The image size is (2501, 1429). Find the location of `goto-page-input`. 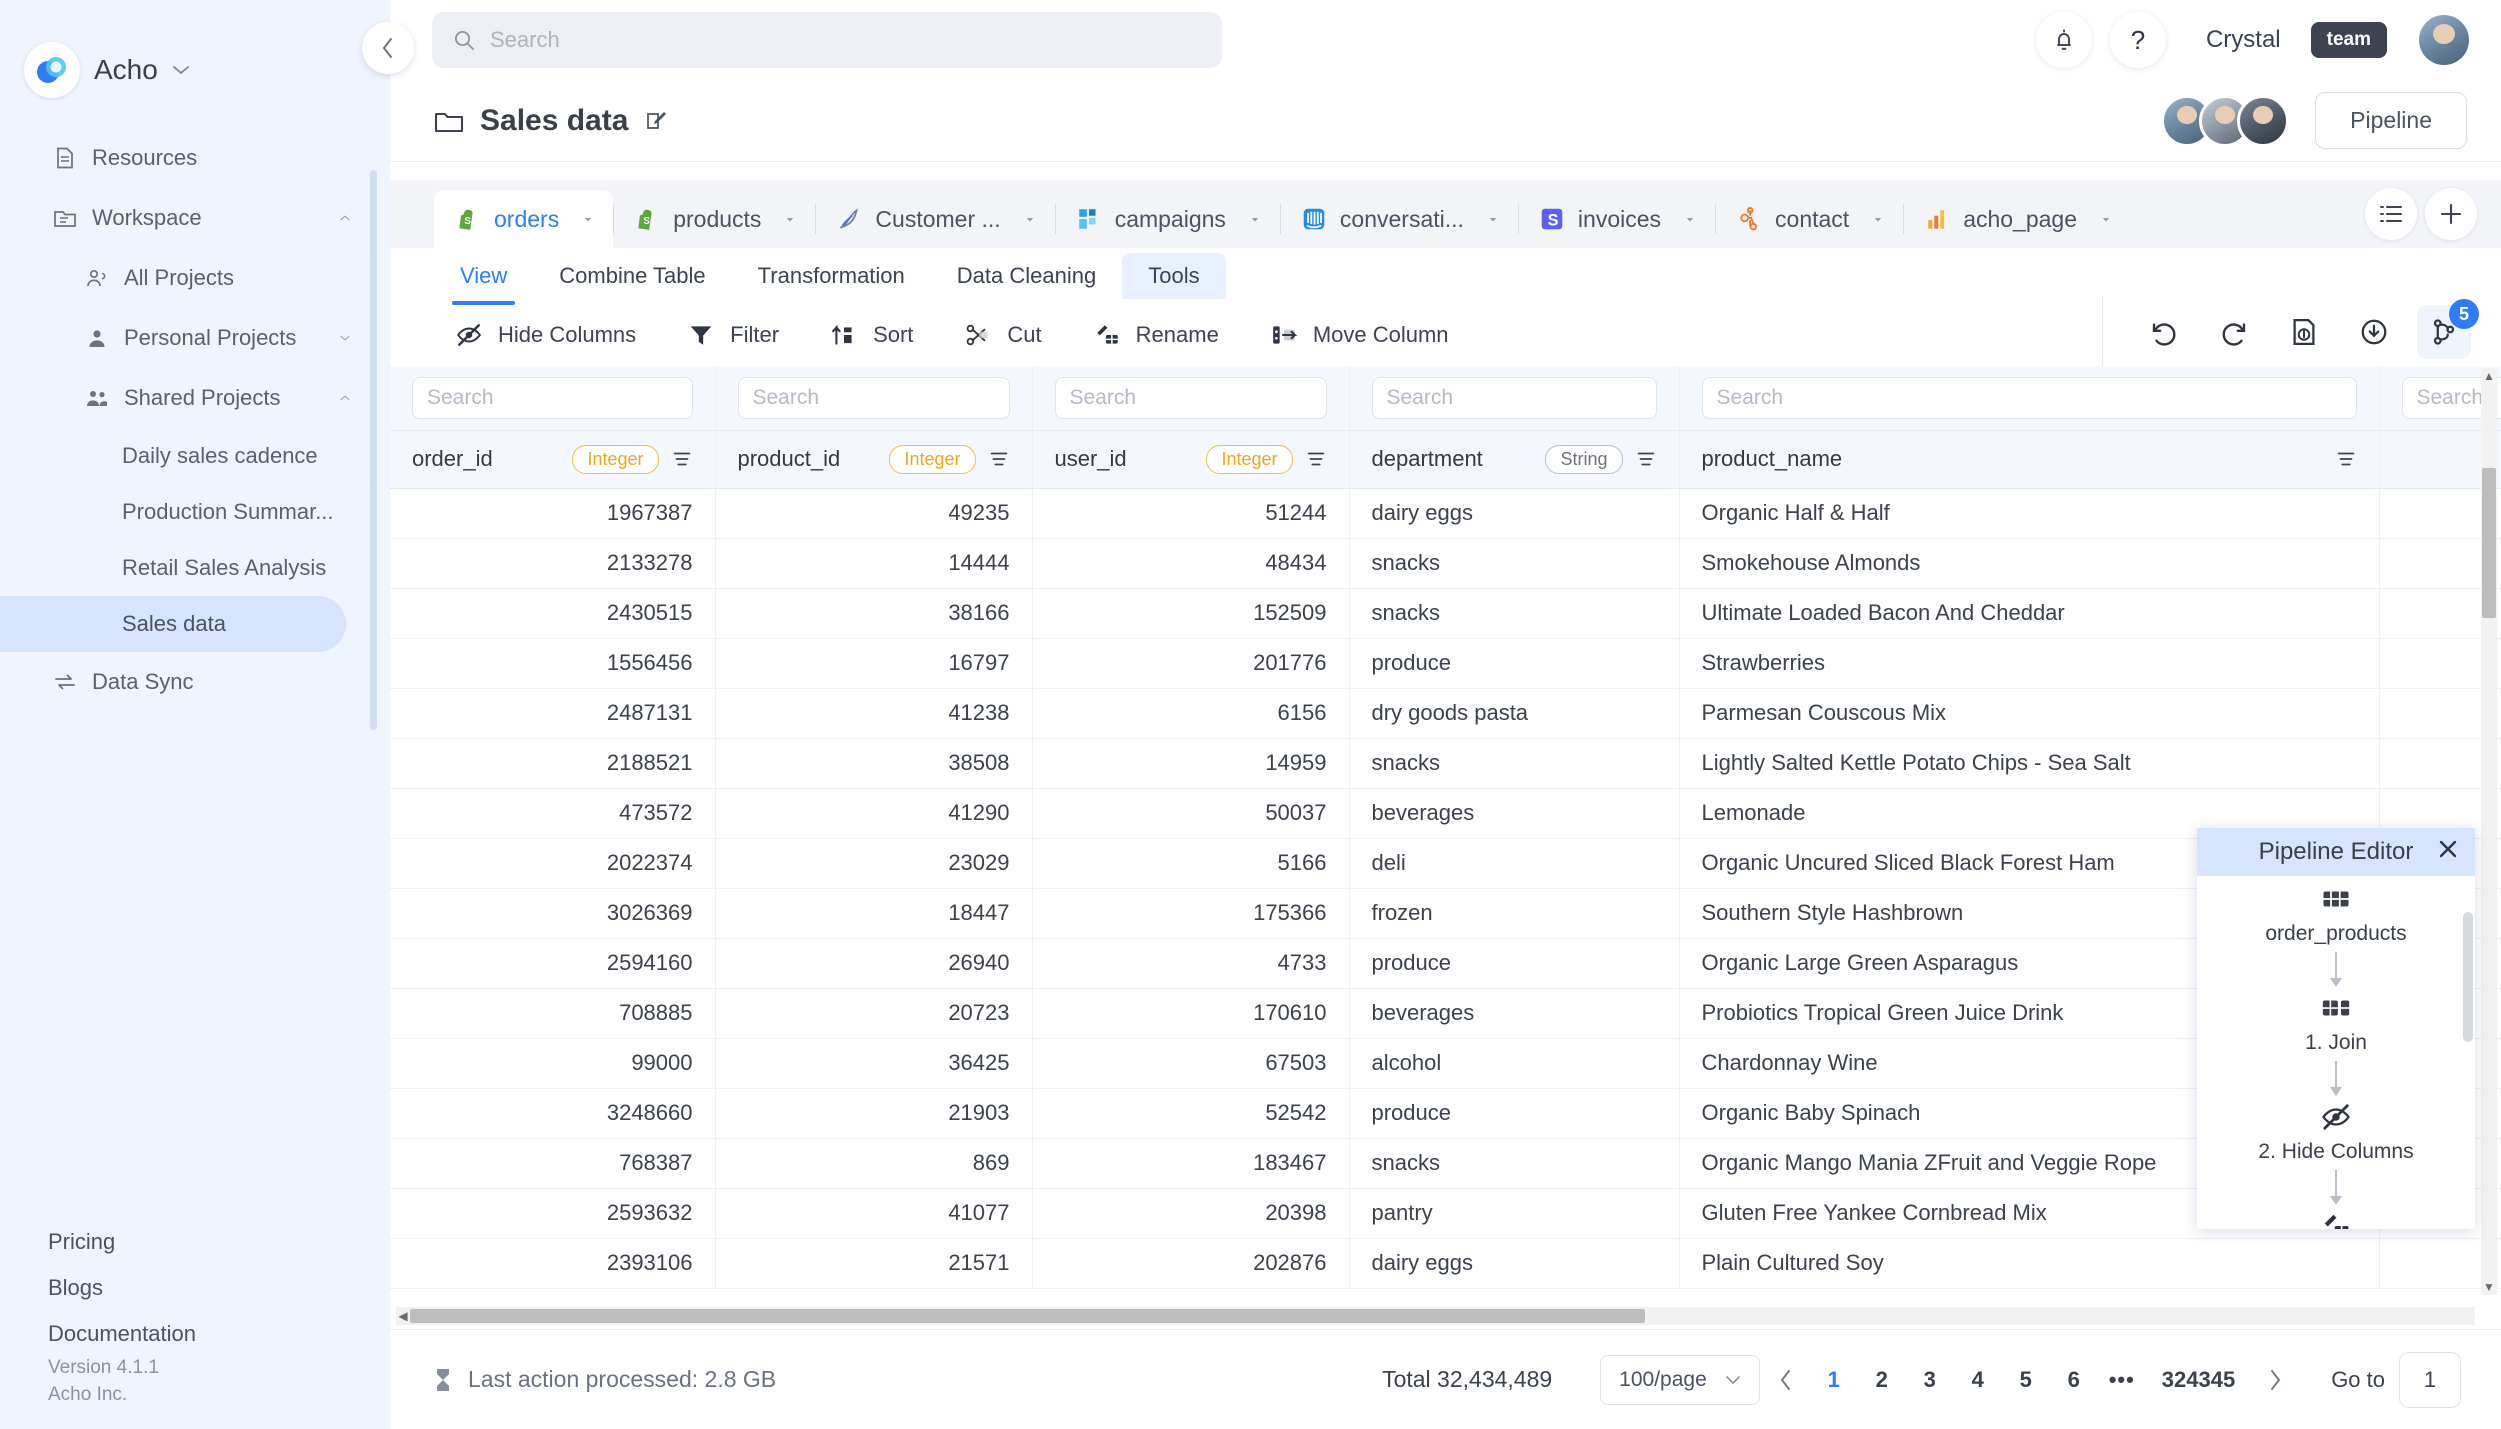

goto-page-input is located at coordinates (2430, 1379).